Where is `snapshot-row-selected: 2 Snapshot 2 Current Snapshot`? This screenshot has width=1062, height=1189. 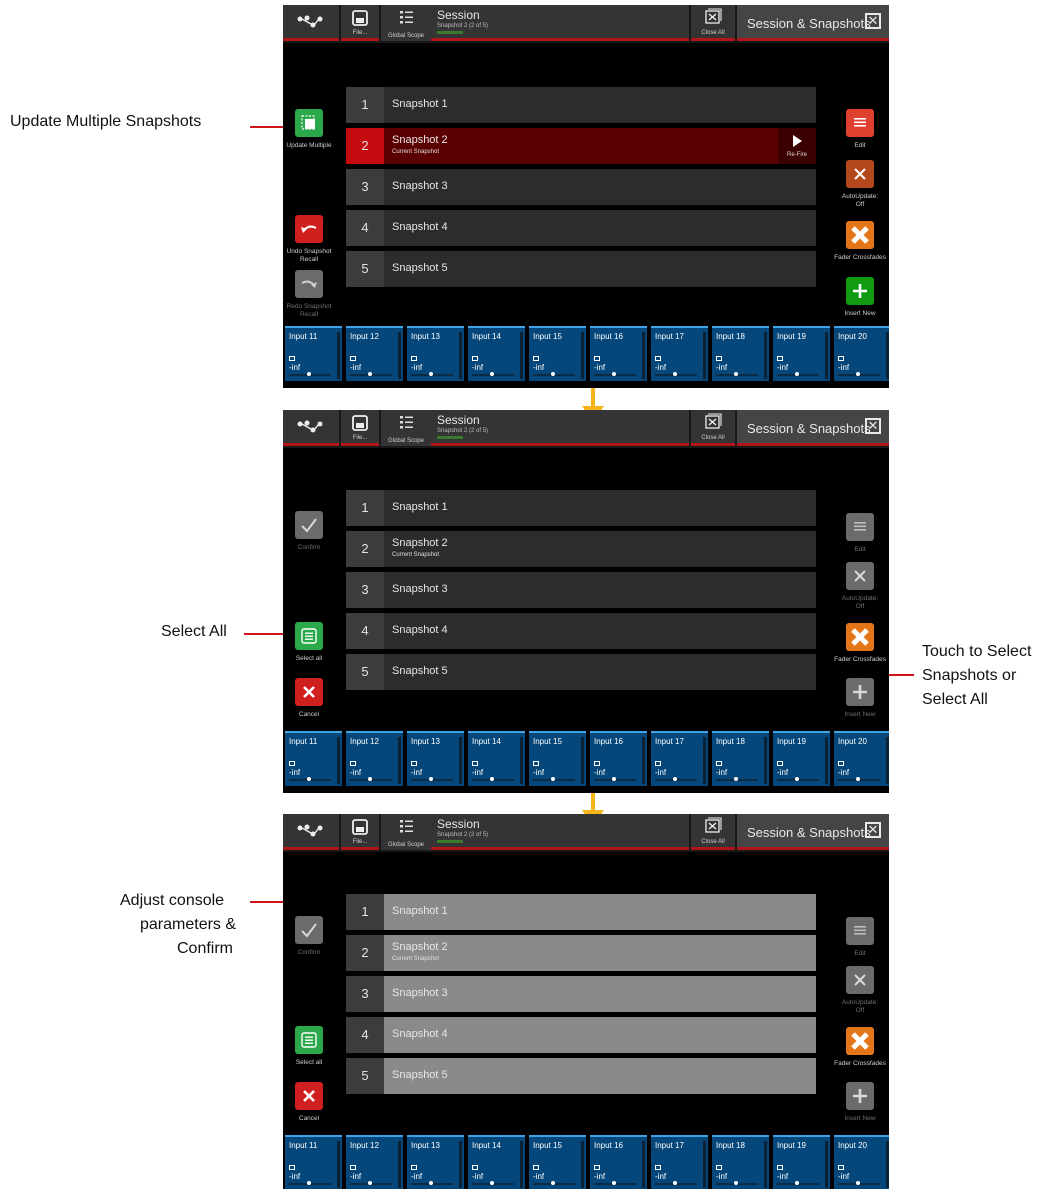 snapshot-row-selected: 2 Snapshot 2 Current Snapshot is located at coordinates (581, 953).